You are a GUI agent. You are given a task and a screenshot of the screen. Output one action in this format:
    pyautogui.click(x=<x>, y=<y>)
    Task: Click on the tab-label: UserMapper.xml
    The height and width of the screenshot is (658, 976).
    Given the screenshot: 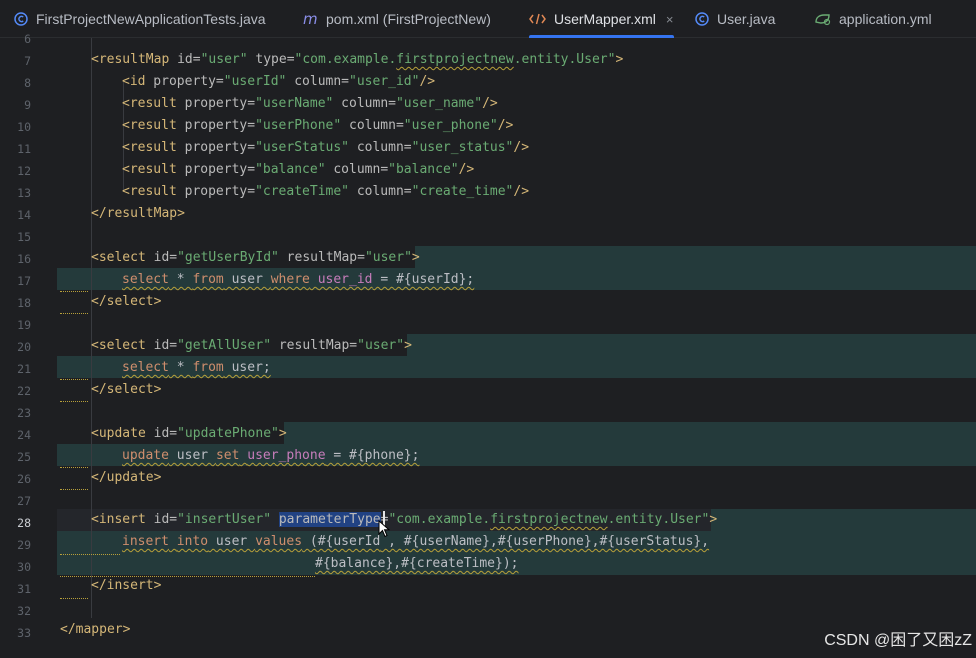 What is the action you would take?
    pyautogui.click(x=605, y=19)
    